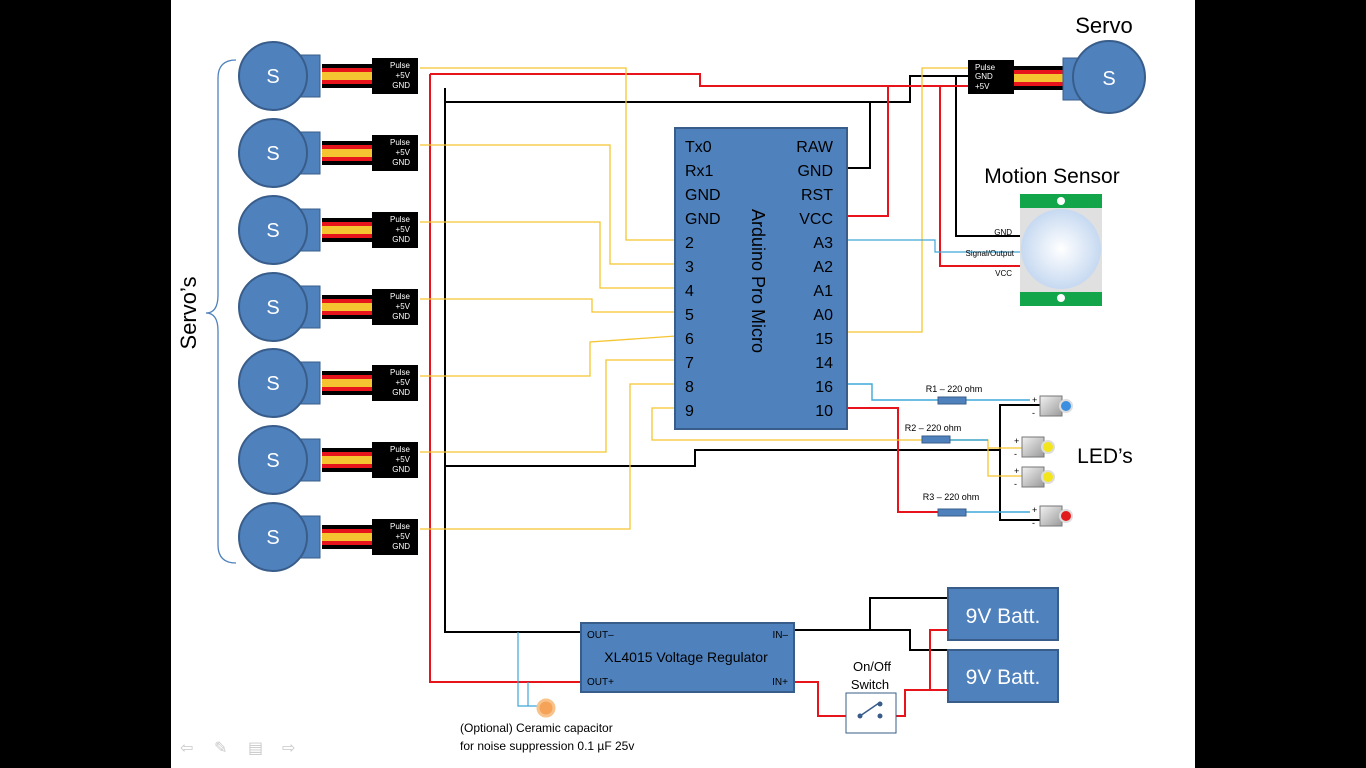 This screenshot has width=1366, height=768. What do you see at coordinates (908, 200) in the screenshot?
I see `servo-top-signal-wire` at bounding box center [908, 200].